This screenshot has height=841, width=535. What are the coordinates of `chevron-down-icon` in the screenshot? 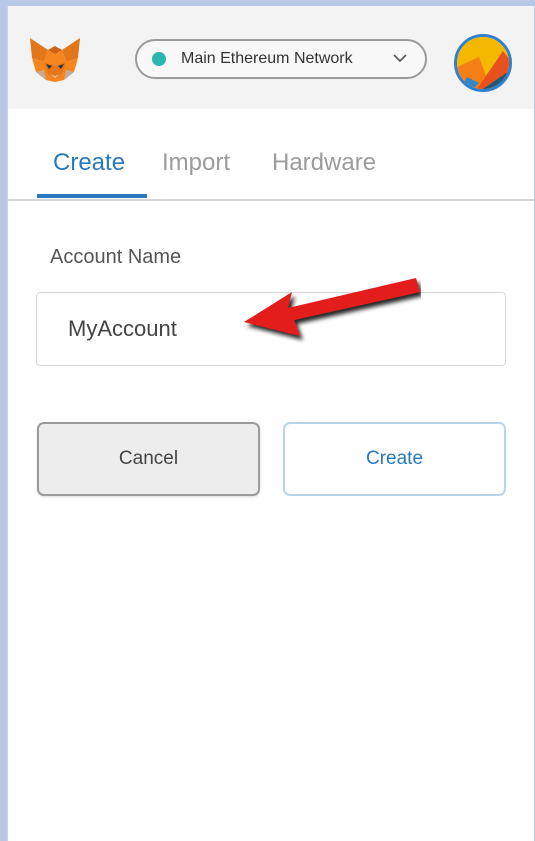 It's located at (400, 58).